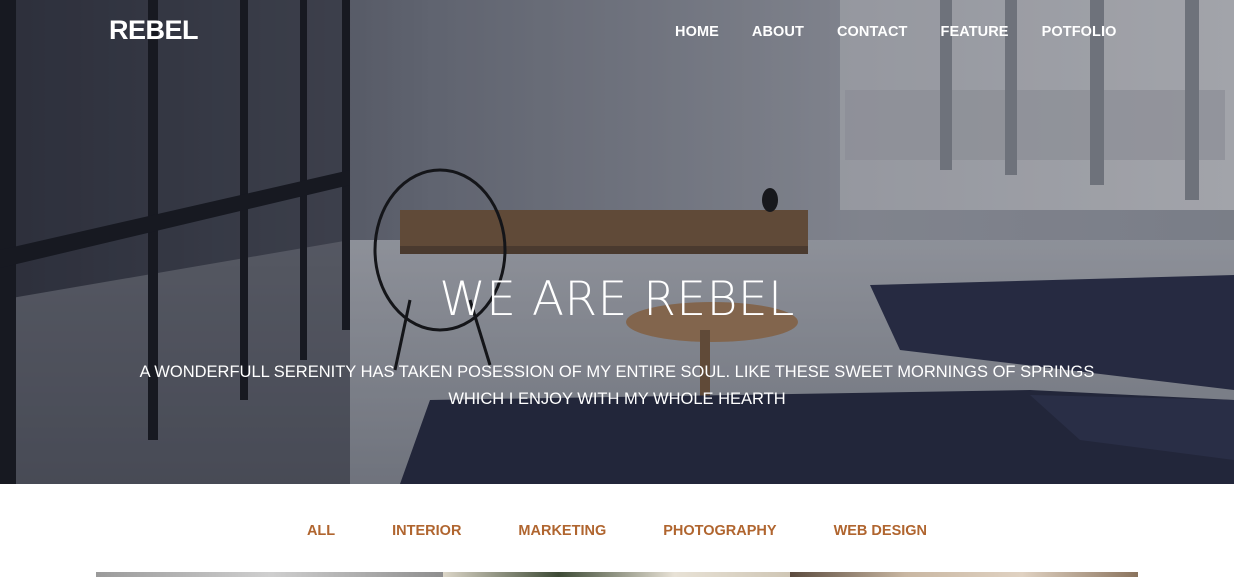  I want to click on filter-web-design: WEB DESIGN, so click(880, 531).